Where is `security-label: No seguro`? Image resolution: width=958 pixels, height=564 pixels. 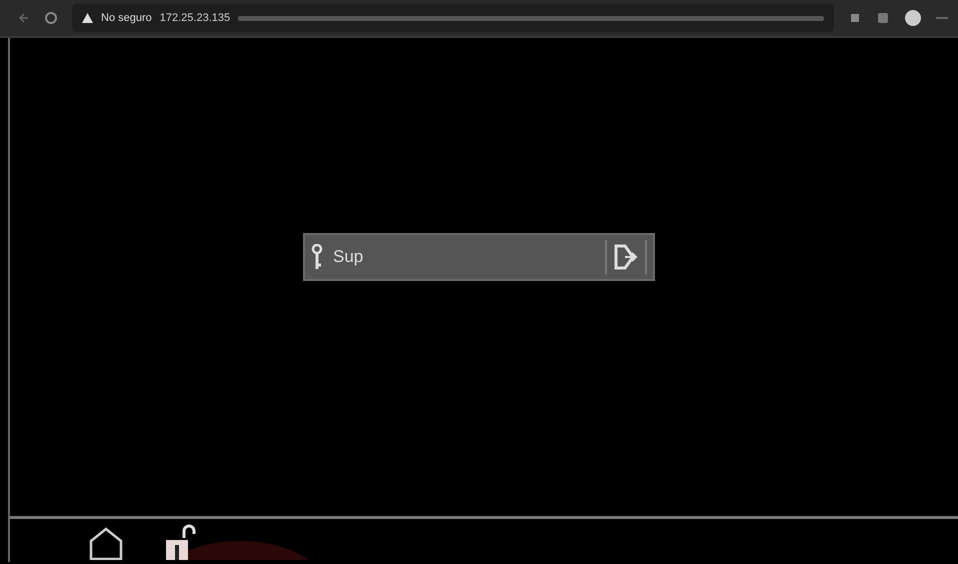
security-label: No seguro is located at coordinates (126, 18).